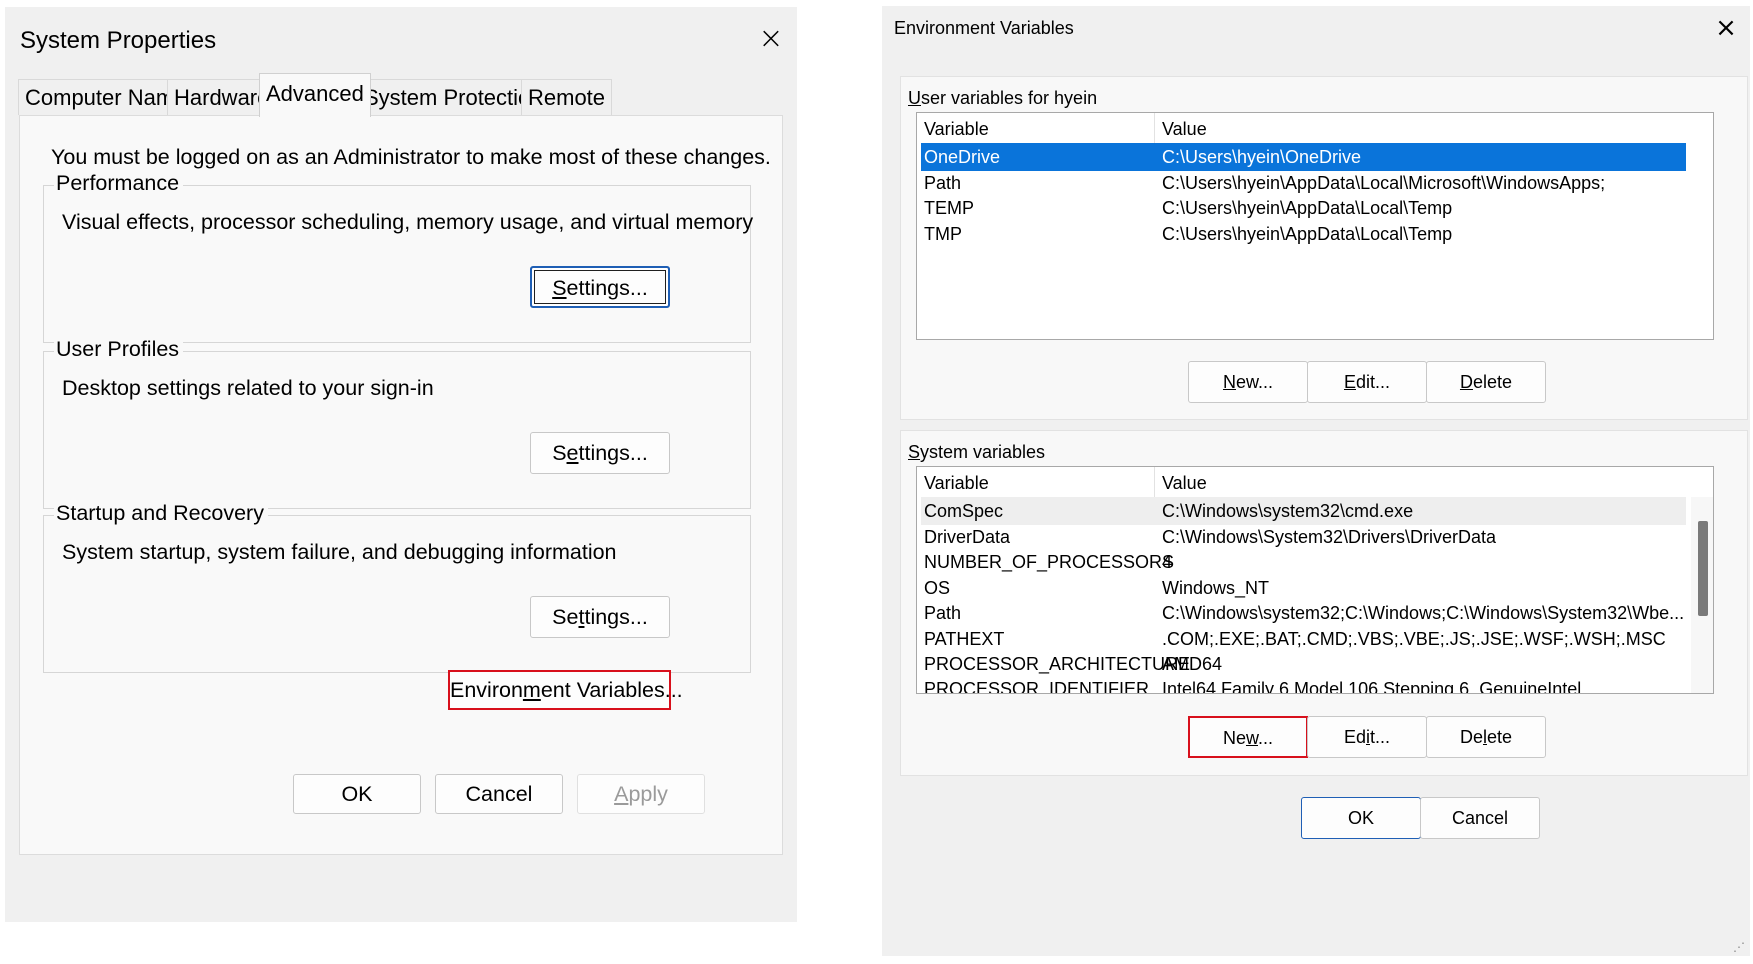 The width and height of the screenshot is (1753, 964). Describe the element at coordinates (248, 388) in the screenshot. I see `user-profiles-description: Desktop settings related to your sign-in` at that location.